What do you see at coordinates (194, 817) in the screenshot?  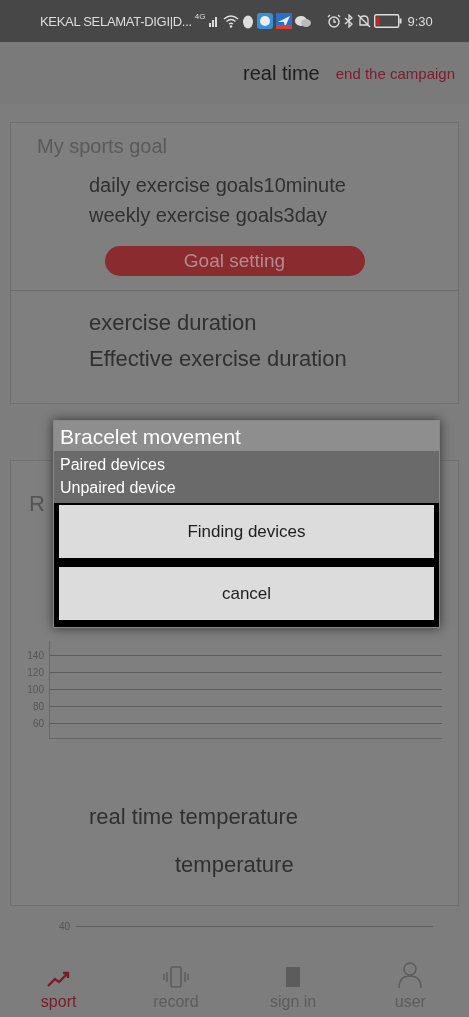 I see `temperature-title: real time temperature` at bounding box center [194, 817].